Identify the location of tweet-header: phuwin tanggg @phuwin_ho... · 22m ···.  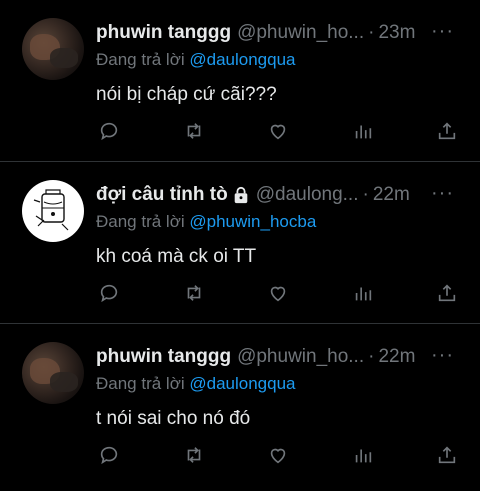
(280, 357).